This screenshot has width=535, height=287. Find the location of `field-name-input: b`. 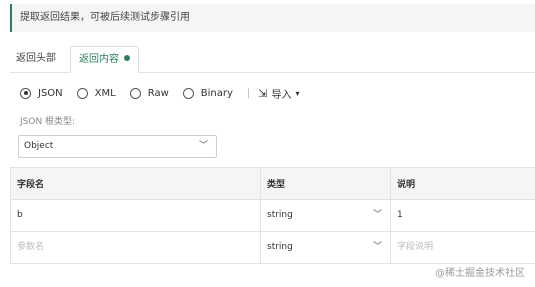

field-name-input: b is located at coordinates (135, 215).